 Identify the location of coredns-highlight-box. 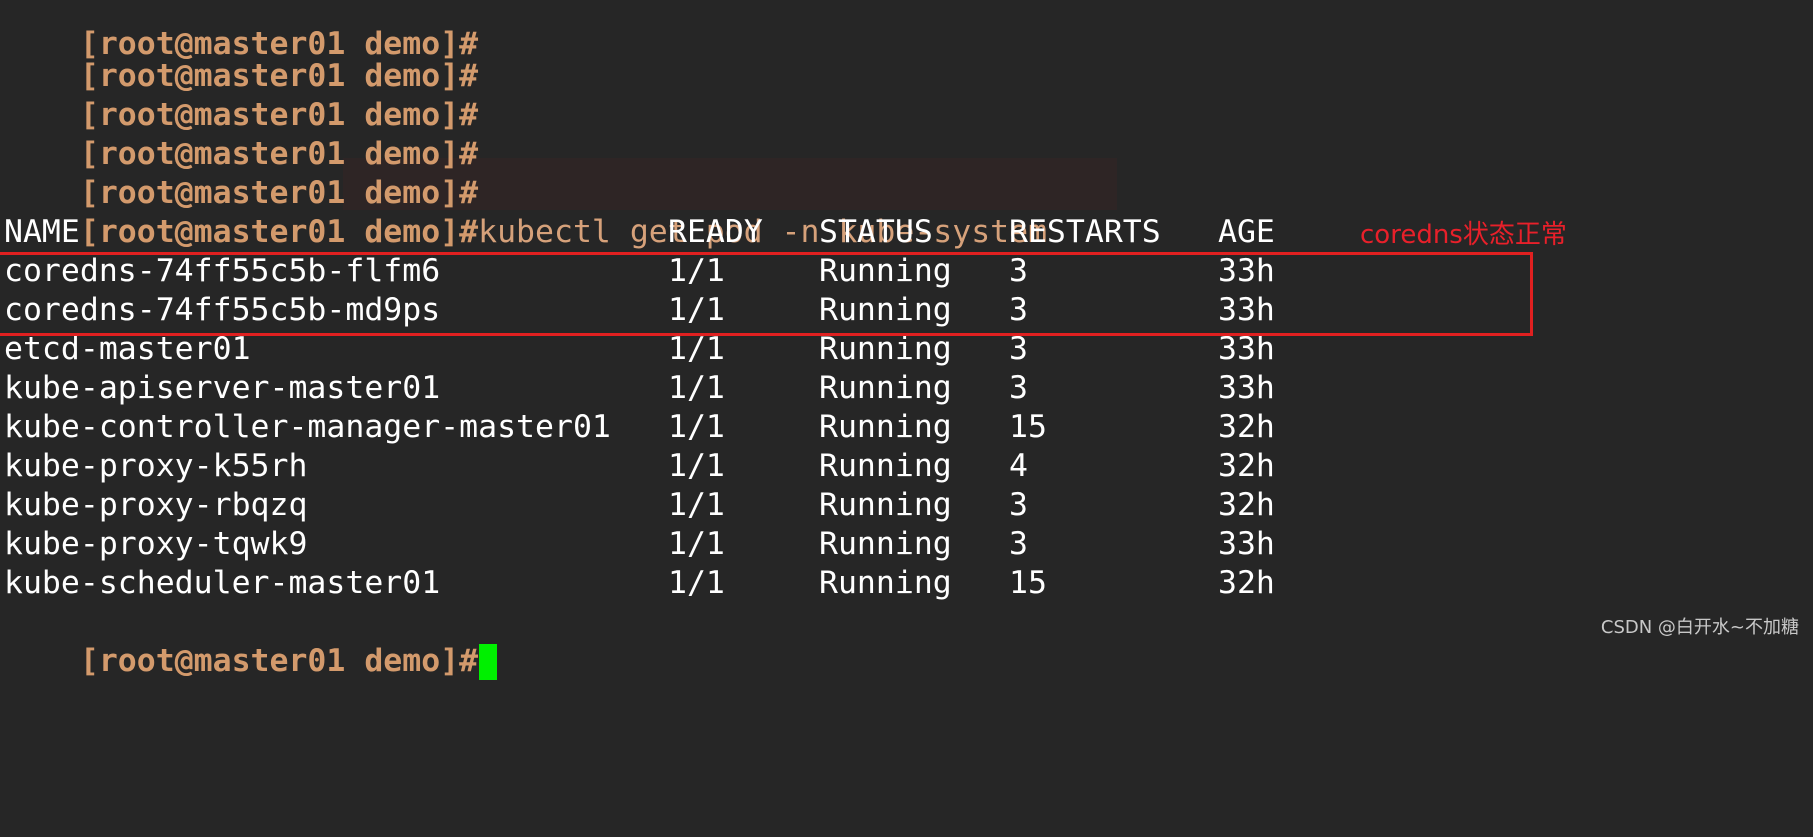
(766, 294).